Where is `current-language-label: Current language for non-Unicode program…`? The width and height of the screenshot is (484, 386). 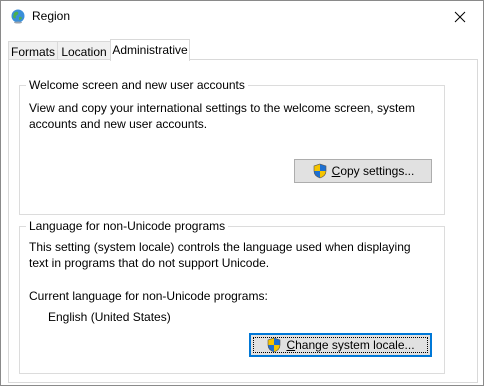 current-language-label: Current language for non-Unicode program… is located at coordinates (148, 296).